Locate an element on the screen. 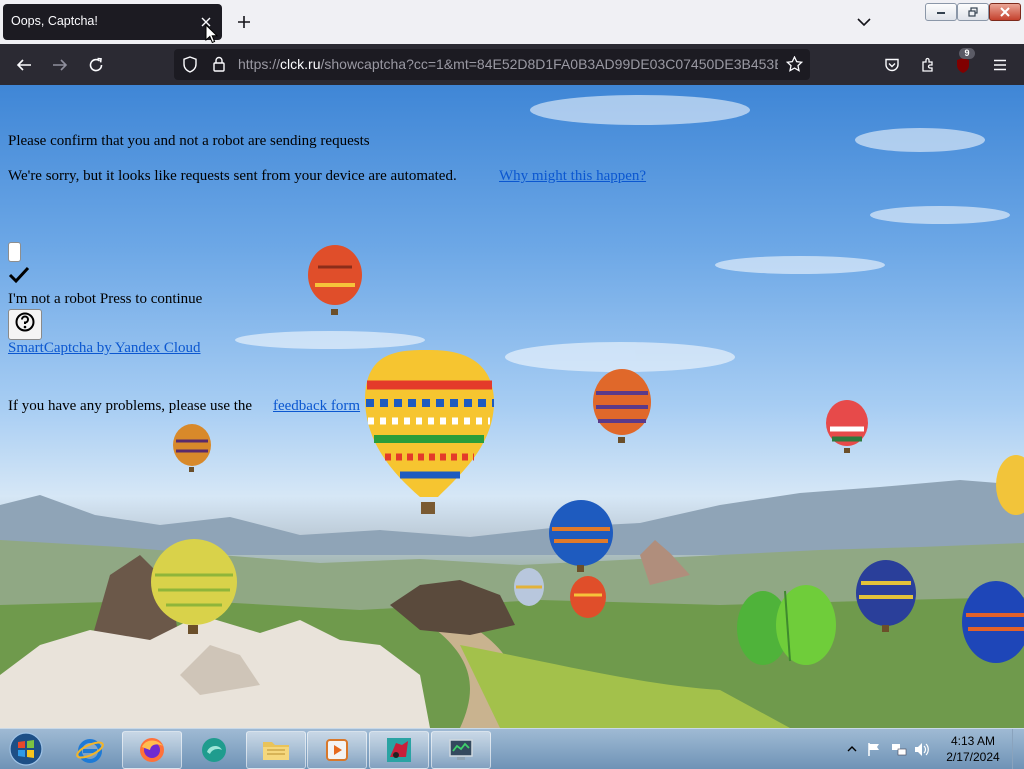 The width and height of the screenshot is (1024, 769). forward-arrow-icon is located at coordinates (60, 65).